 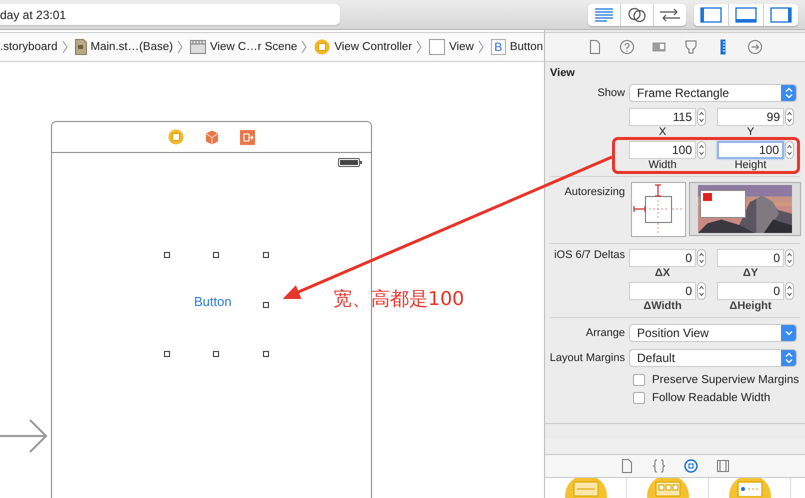 I want to click on field-caption: X, so click(x=663, y=132).